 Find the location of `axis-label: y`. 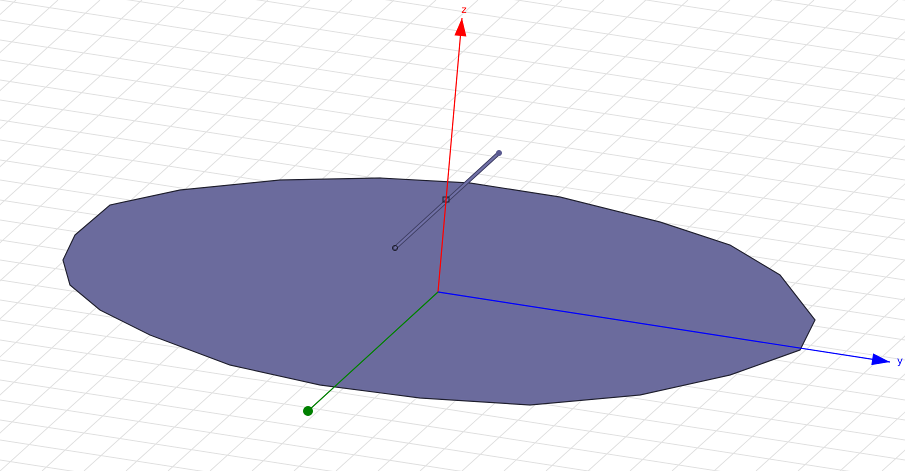

axis-label: y is located at coordinates (900, 361).